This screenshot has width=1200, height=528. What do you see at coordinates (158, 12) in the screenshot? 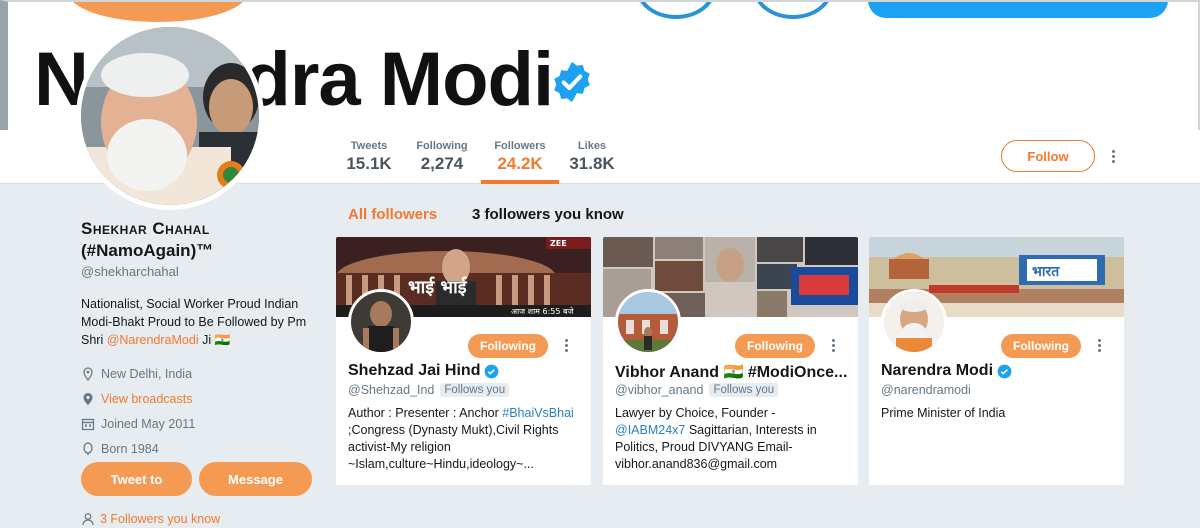
I see `banner-orange-shape` at bounding box center [158, 12].